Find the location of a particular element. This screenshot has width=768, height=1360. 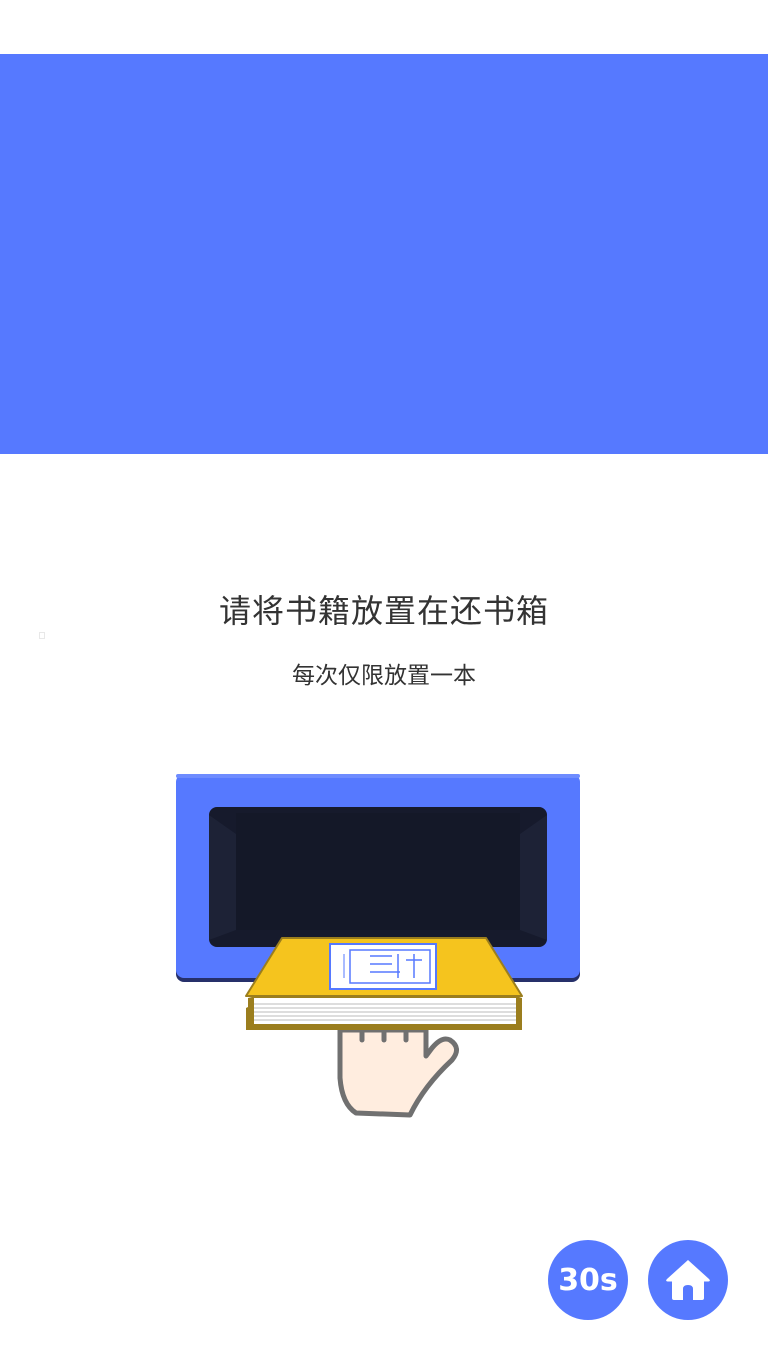

instruction-subtitle: 每次仅限放置一本 is located at coordinates (384, 676).